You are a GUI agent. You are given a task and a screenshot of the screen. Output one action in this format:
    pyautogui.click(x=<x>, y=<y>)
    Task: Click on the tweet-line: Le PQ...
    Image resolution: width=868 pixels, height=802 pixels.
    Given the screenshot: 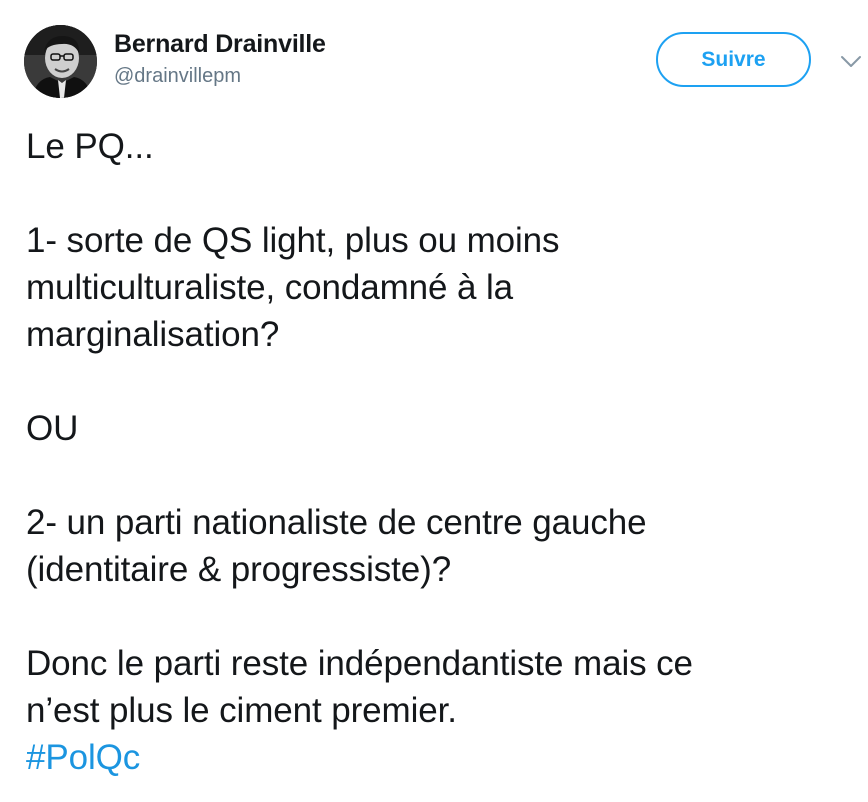 What is the action you would take?
    pyautogui.click(x=90, y=146)
    